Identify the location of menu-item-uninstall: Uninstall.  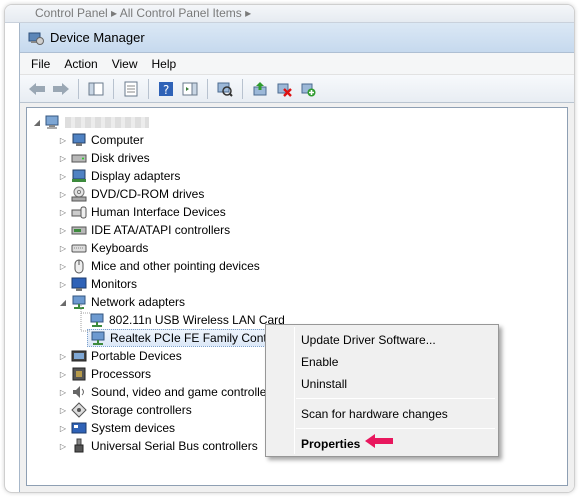
(324, 384).